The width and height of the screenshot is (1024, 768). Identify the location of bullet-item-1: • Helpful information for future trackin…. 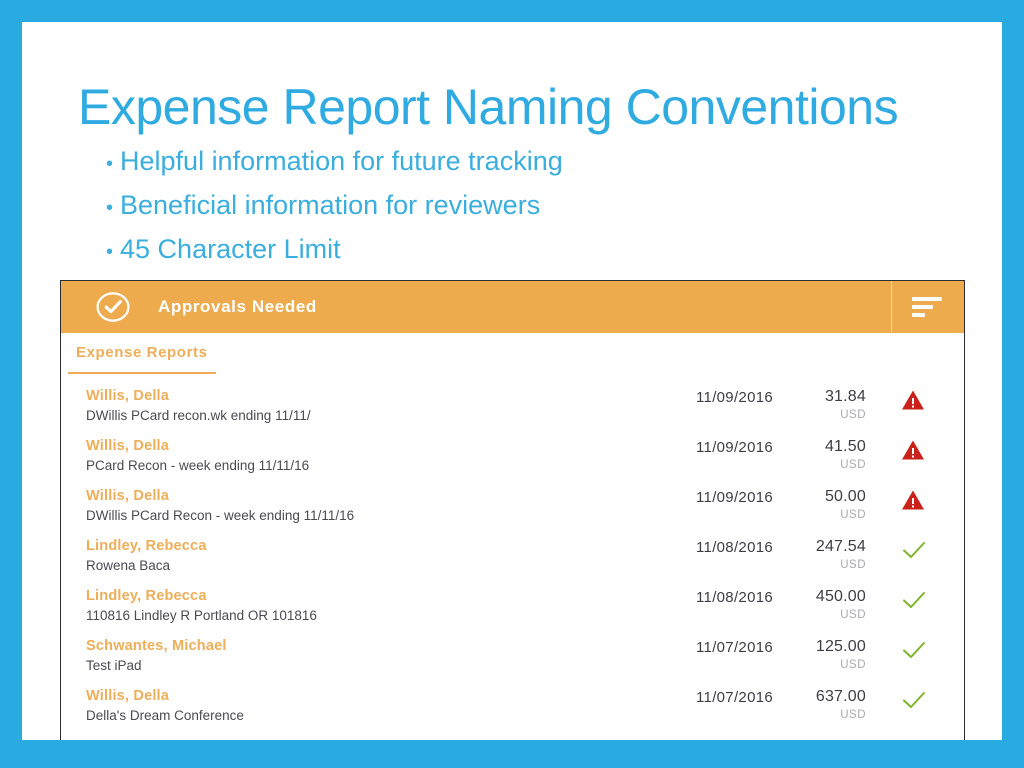
(516, 161).